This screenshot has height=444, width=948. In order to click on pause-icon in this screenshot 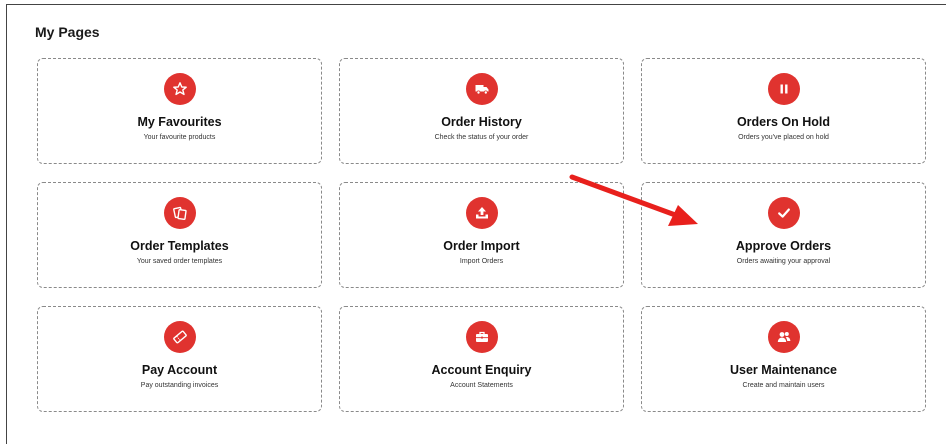, I will do `click(783, 89)`.